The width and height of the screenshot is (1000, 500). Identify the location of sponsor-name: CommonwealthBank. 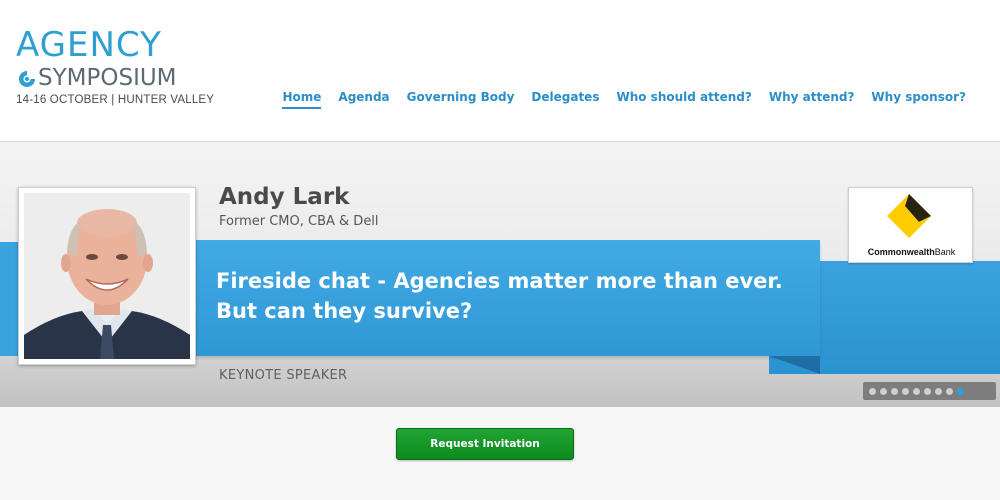
(911, 252).